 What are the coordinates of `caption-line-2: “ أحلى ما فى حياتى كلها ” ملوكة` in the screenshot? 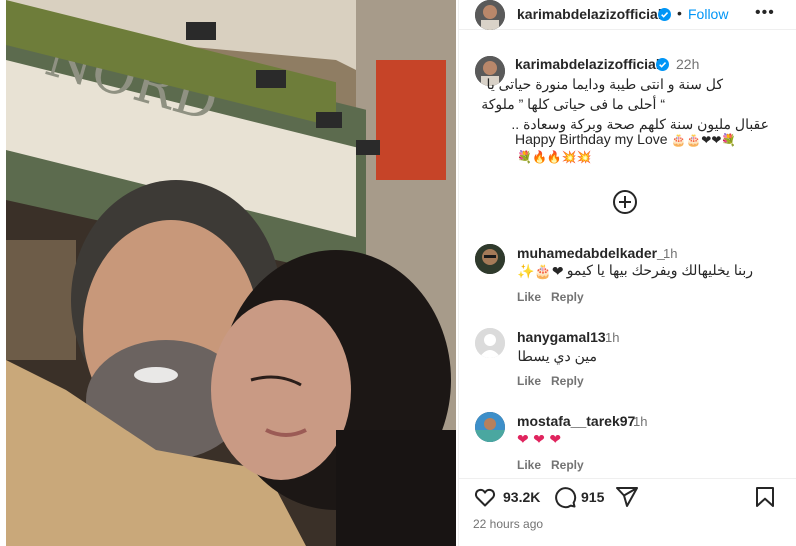 It's located at (573, 104).